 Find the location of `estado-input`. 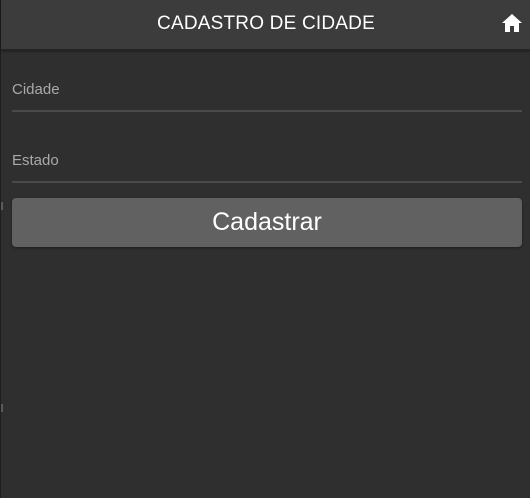

estado-input is located at coordinates (267, 160).